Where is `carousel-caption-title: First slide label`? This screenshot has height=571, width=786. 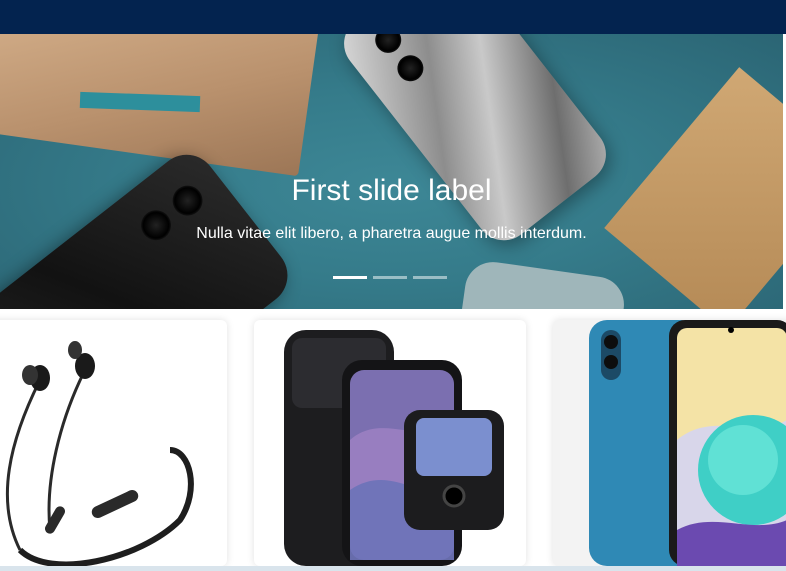 carousel-caption-title: First slide label is located at coordinates (391, 190).